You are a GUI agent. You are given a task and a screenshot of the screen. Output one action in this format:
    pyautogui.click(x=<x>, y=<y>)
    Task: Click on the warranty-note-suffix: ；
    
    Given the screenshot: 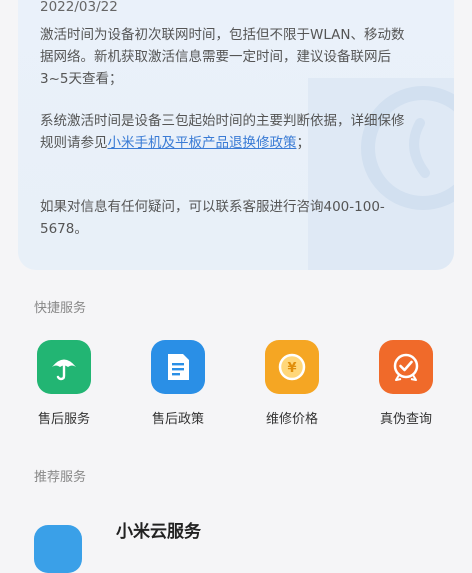 What is the action you would take?
    pyautogui.click(x=303, y=143)
    